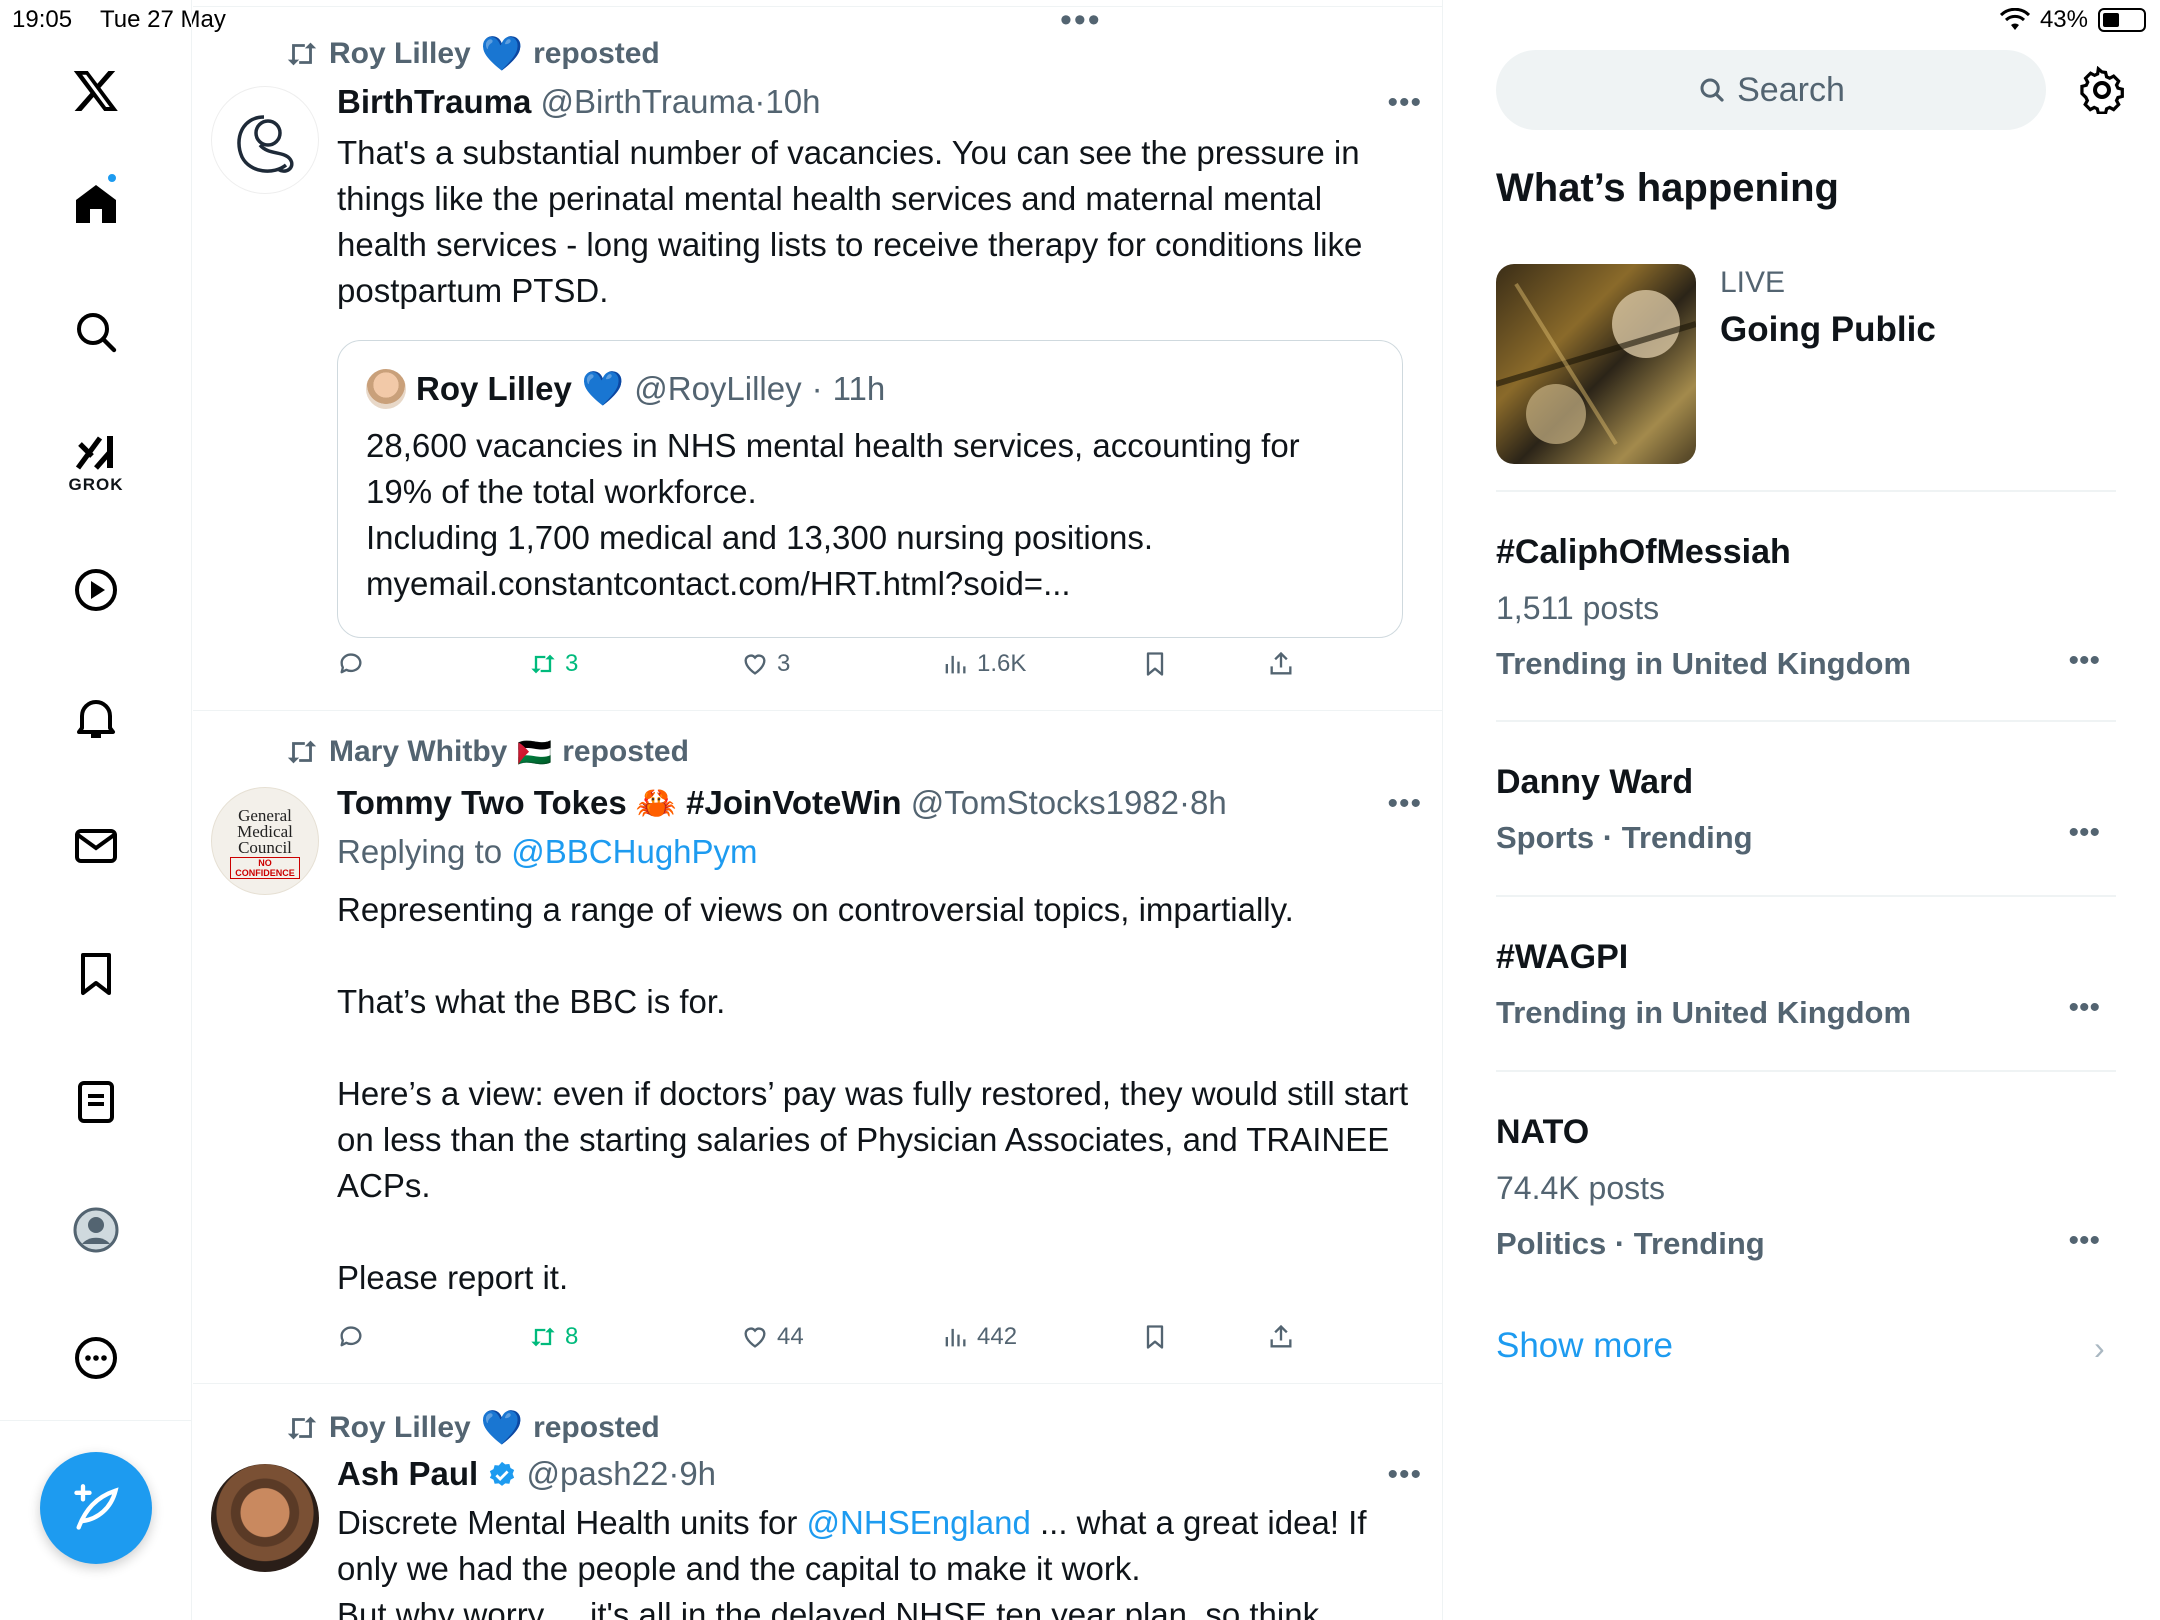 The width and height of the screenshot is (2160, 1620). Describe the element at coordinates (1806, 896) in the screenshot. I see `divider` at that location.